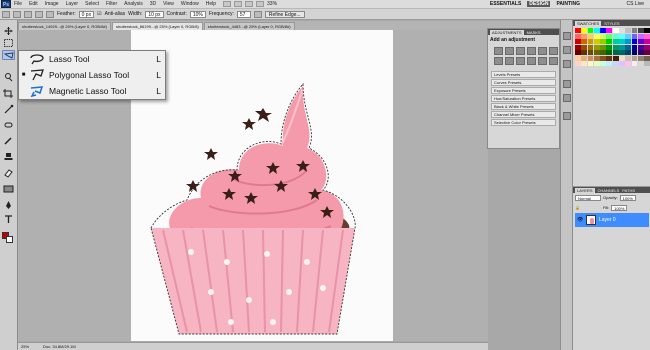 Image resolution: width=650 pixels, height=350 pixels. I want to click on channel-mixer-icon, so click(531, 61).